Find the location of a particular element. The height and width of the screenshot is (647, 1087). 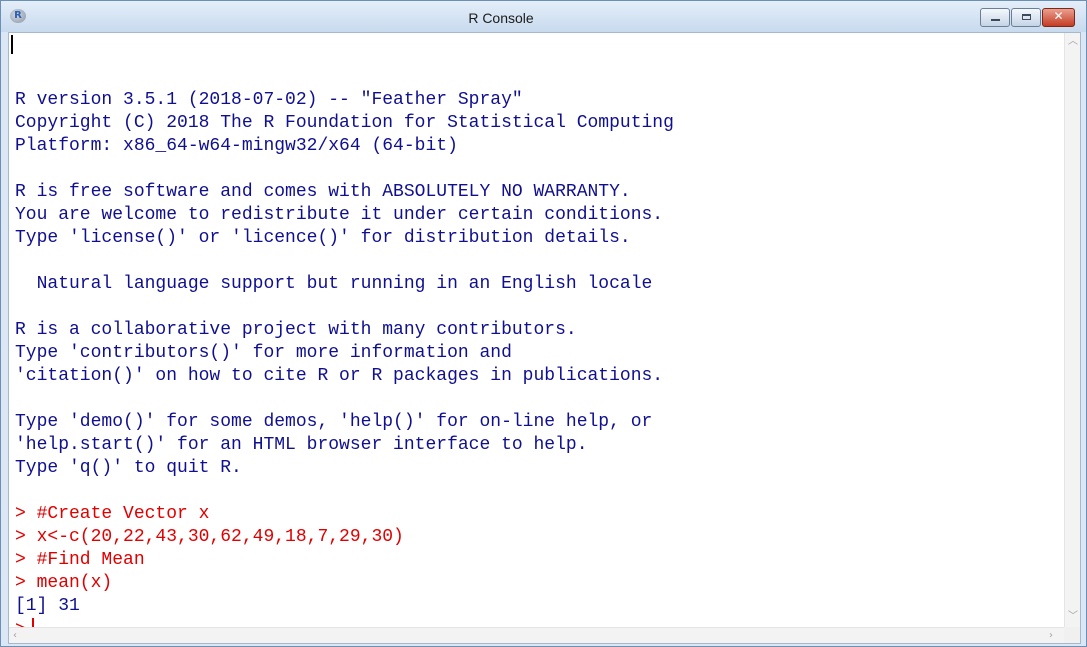

console-command-line: > mean(x) is located at coordinates (64, 583).